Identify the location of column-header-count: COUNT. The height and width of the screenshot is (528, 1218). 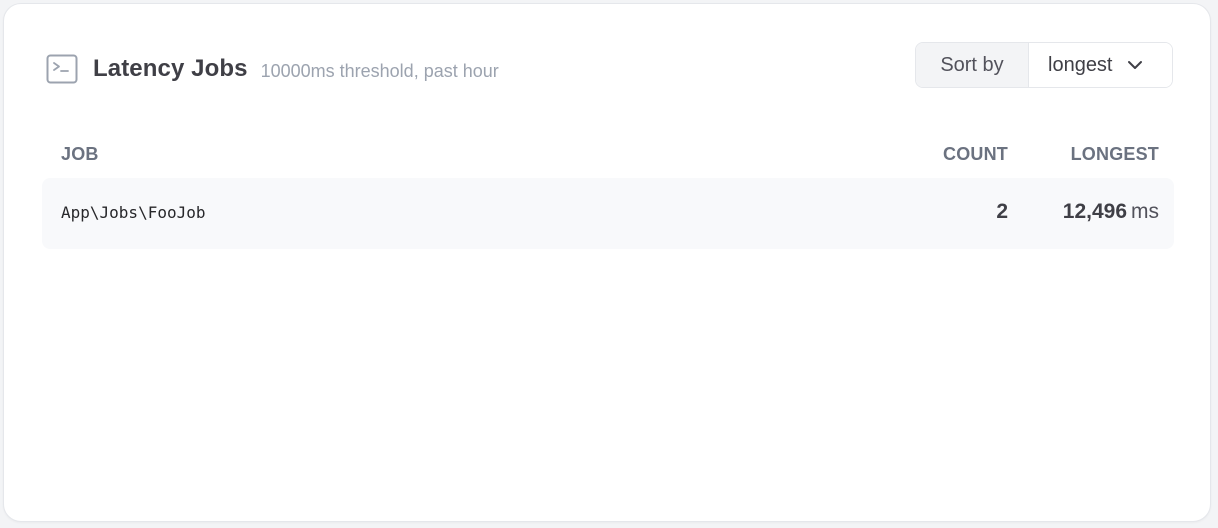
(975, 154).